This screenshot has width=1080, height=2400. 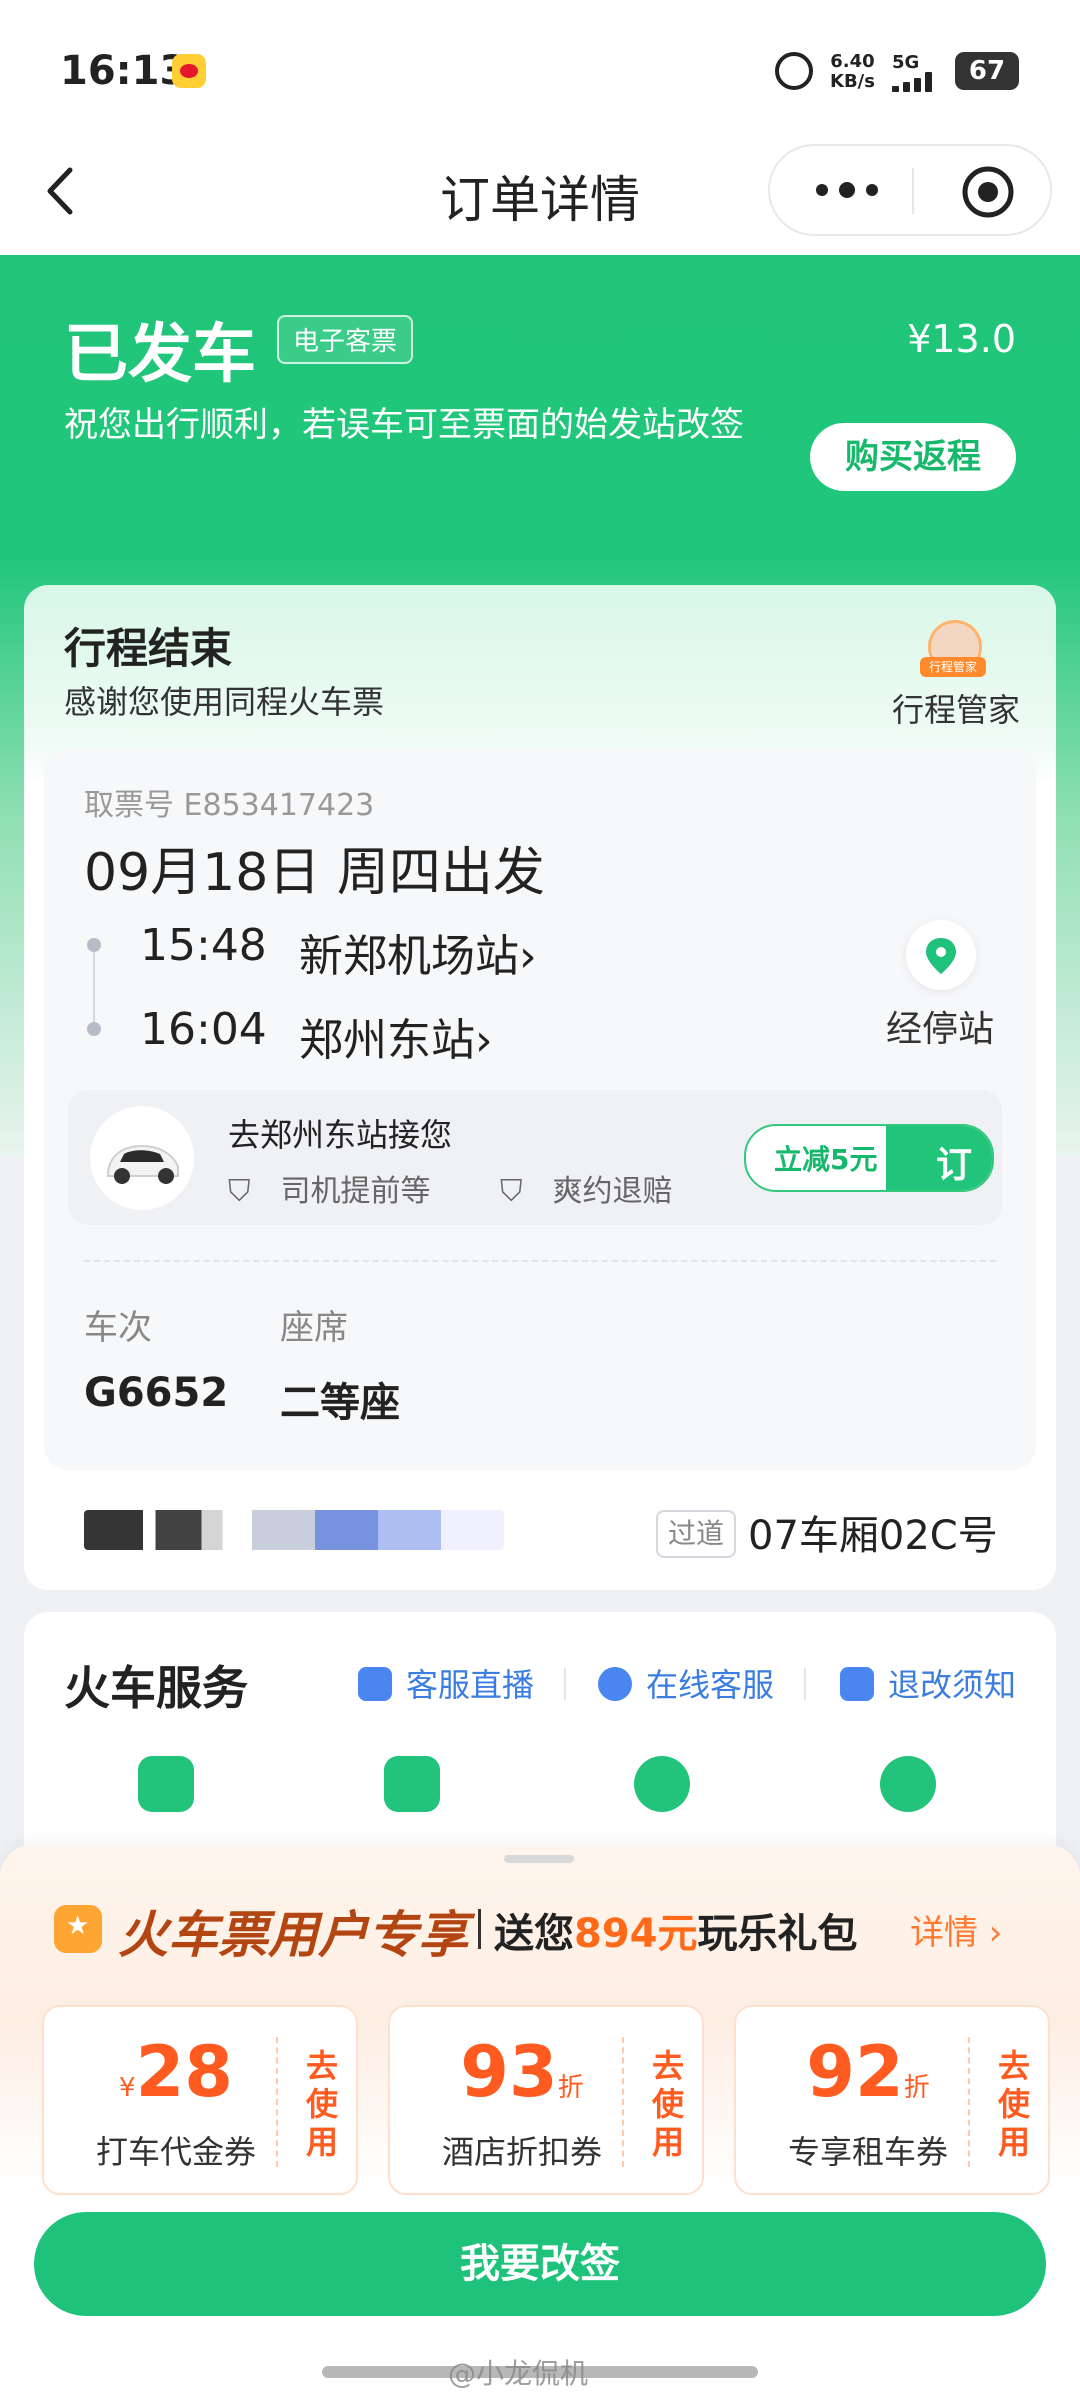 I want to click on nav-bar: 订单详情, so click(x=540, y=192).